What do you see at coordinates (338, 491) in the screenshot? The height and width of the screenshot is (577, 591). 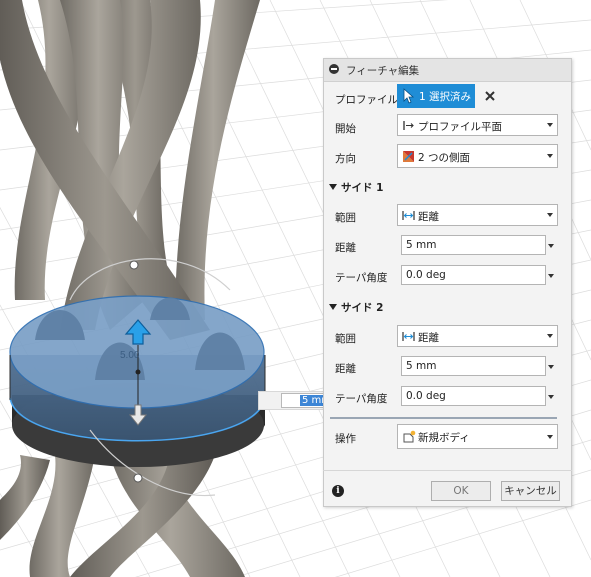 I see `info-icon: i` at bounding box center [338, 491].